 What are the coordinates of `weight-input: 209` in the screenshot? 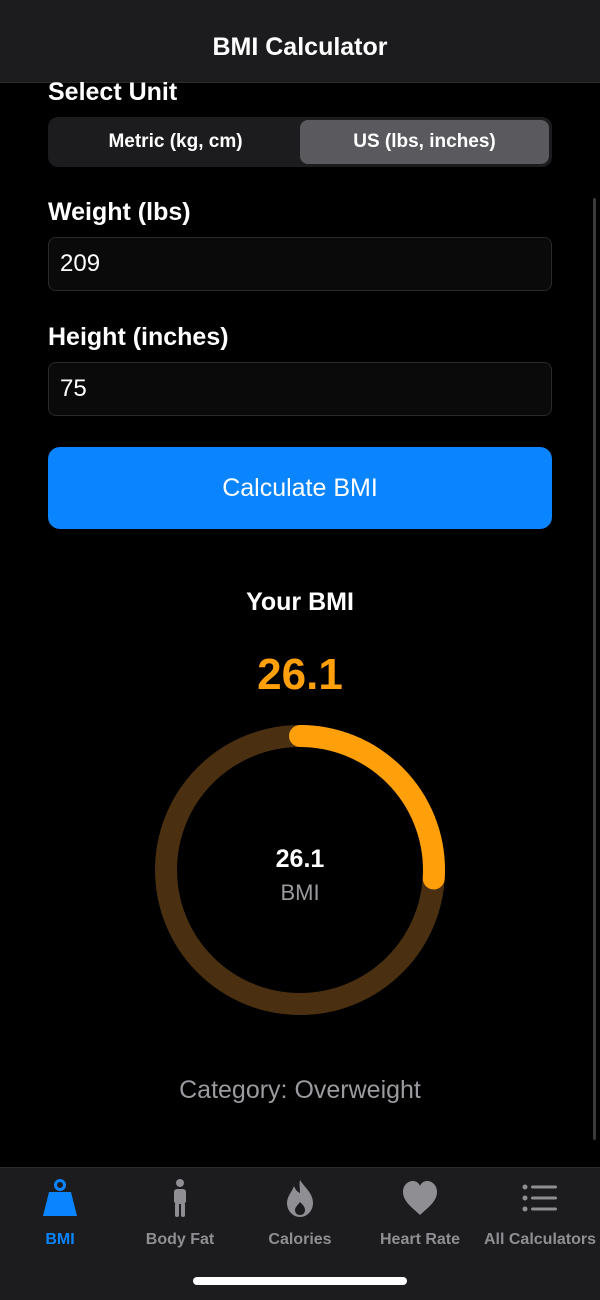 It's located at (300, 264).